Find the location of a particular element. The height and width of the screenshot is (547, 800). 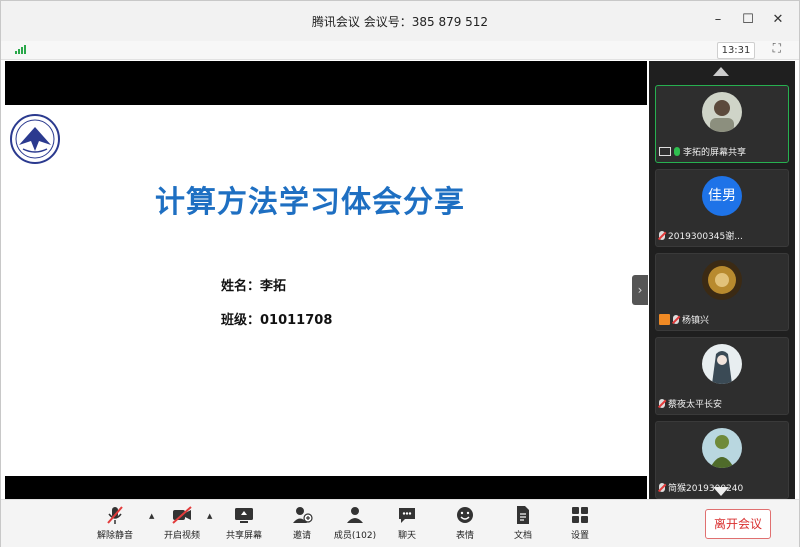

unmute-button: 解除静音 is located at coordinates (115, 522).